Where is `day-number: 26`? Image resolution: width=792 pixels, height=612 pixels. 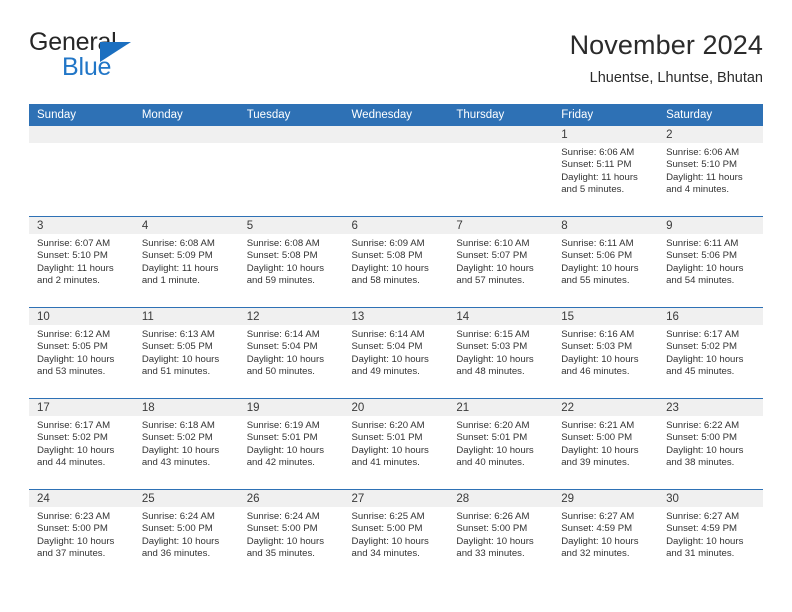 day-number: 26 is located at coordinates (291, 498).